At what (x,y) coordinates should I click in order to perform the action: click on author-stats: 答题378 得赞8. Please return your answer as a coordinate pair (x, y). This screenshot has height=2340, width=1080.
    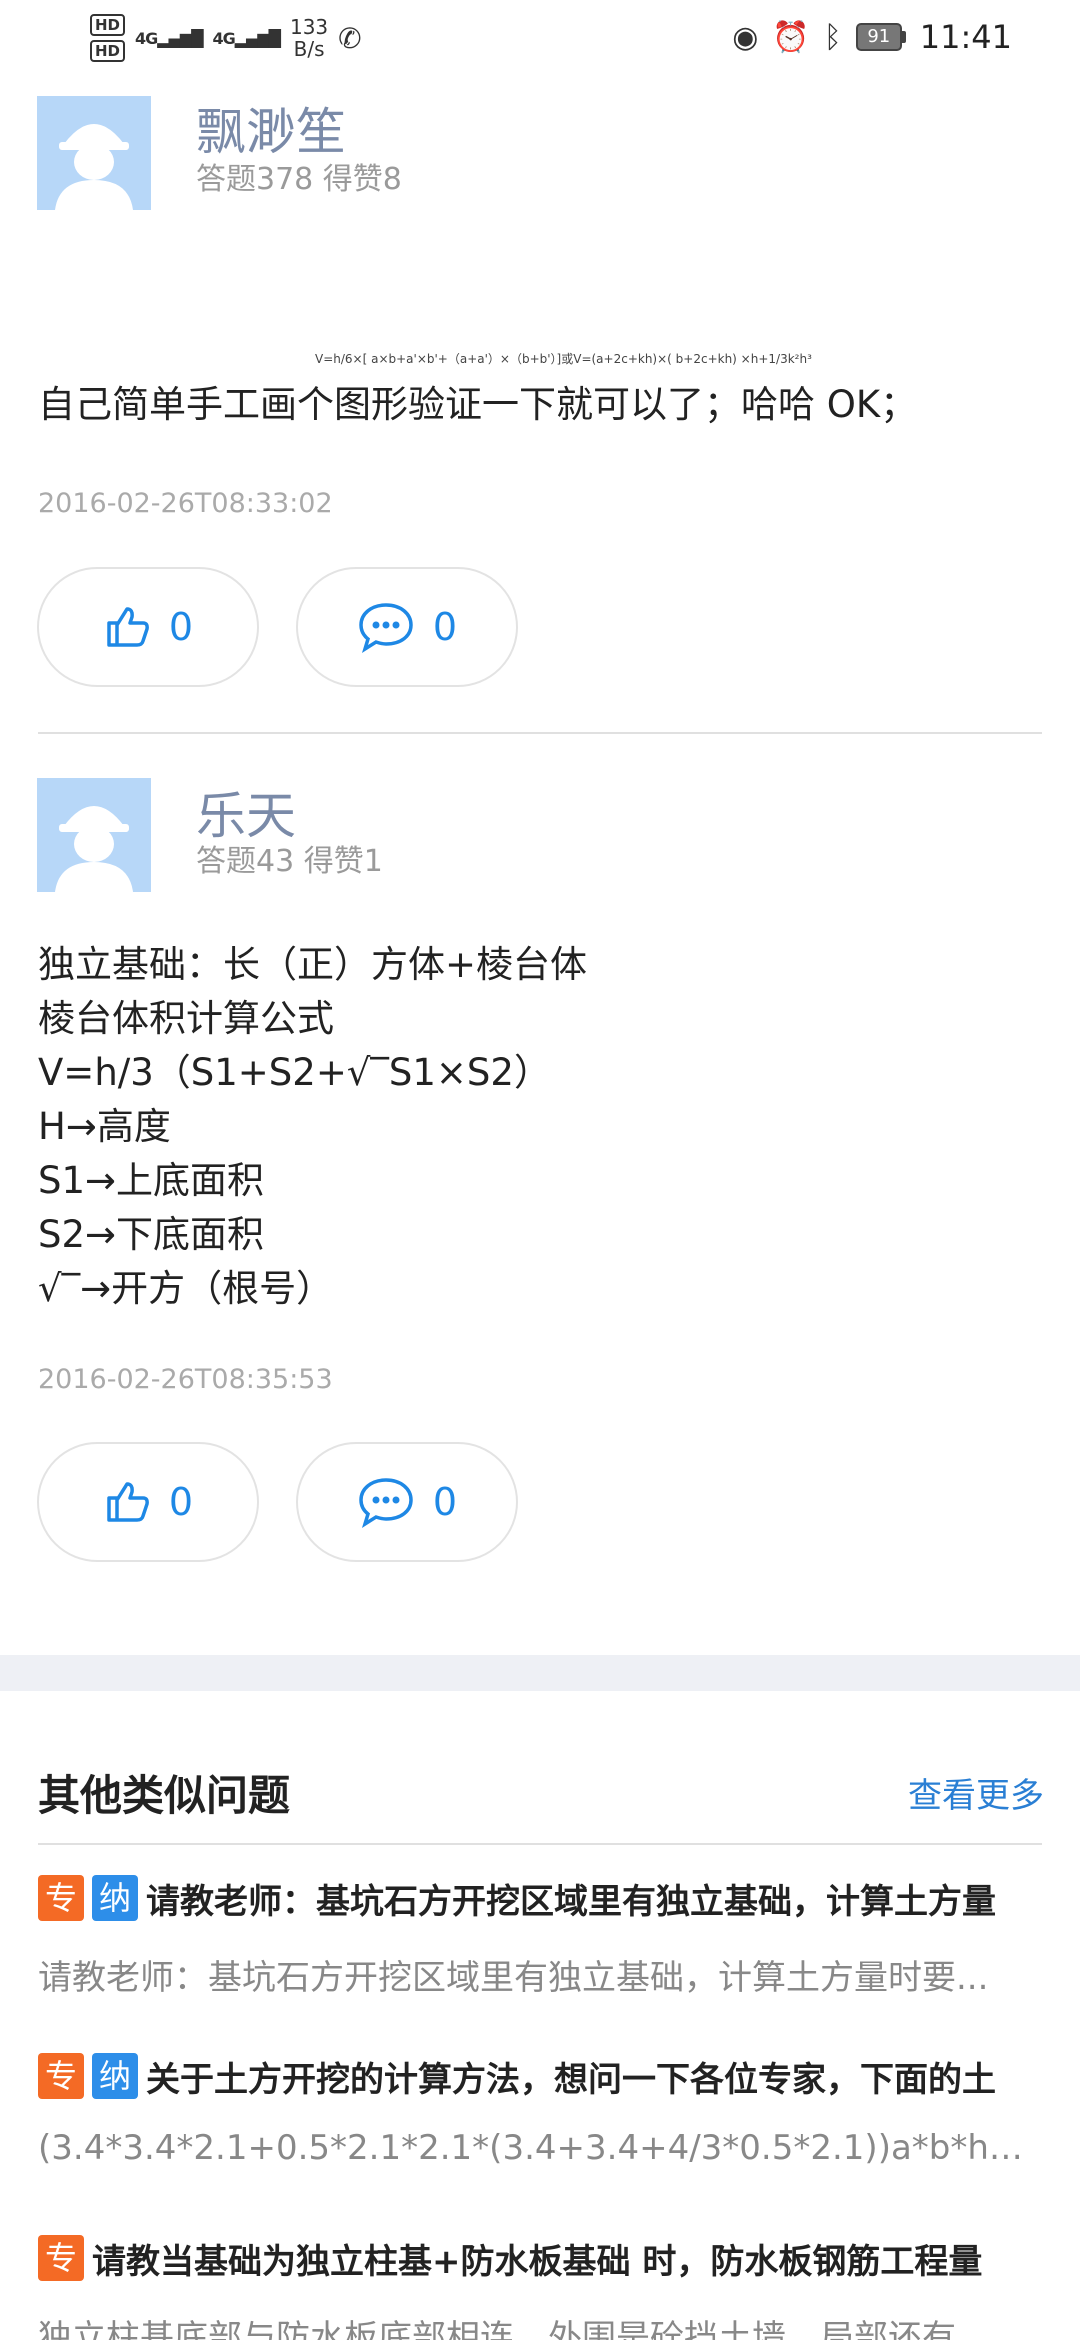
    Looking at the image, I should click on (299, 179).